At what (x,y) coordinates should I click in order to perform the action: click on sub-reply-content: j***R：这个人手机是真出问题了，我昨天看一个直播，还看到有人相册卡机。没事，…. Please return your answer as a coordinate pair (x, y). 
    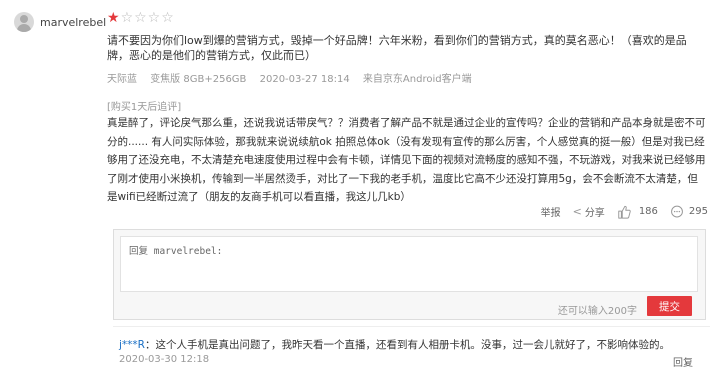
    Looking at the image, I should click on (409, 344).